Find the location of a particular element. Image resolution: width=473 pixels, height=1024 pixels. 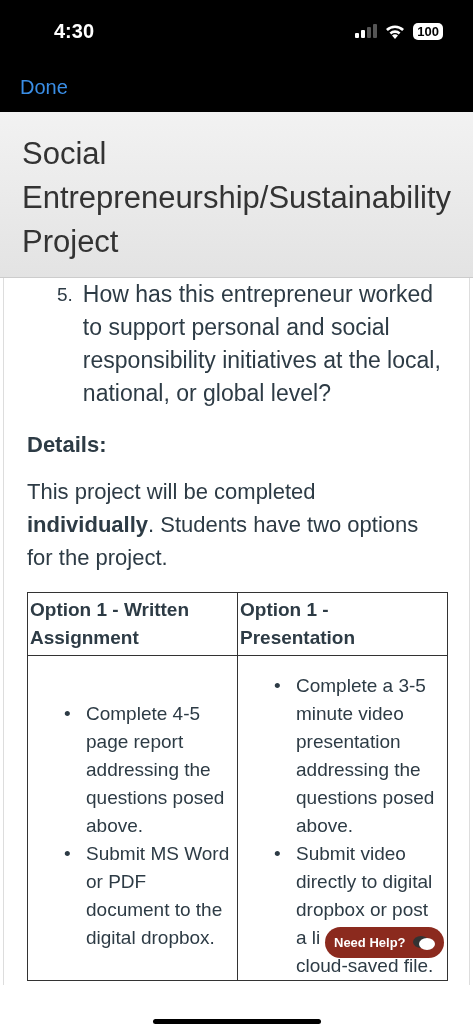

need-help-button: Need Help? is located at coordinates (384, 942).